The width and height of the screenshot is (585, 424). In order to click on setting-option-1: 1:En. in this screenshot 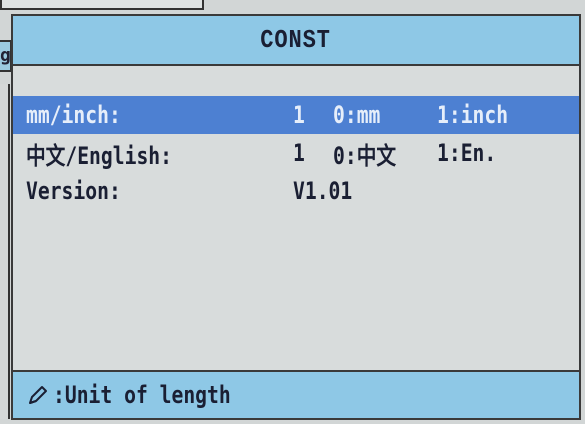, I will do `click(467, 153)`.